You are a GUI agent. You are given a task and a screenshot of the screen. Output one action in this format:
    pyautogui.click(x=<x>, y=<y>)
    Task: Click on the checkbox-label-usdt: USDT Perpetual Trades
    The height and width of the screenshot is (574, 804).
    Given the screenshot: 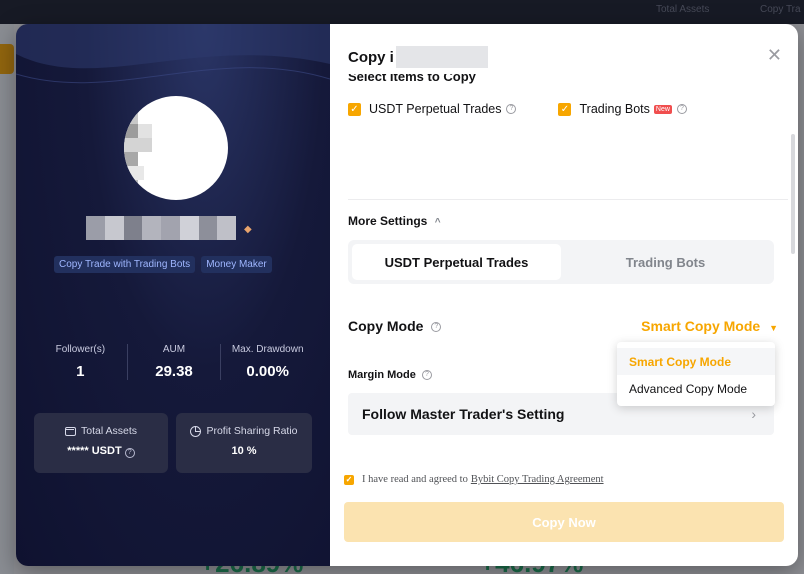 What is the action you would take?
    pyautogui.click(x=435, y=109)
    